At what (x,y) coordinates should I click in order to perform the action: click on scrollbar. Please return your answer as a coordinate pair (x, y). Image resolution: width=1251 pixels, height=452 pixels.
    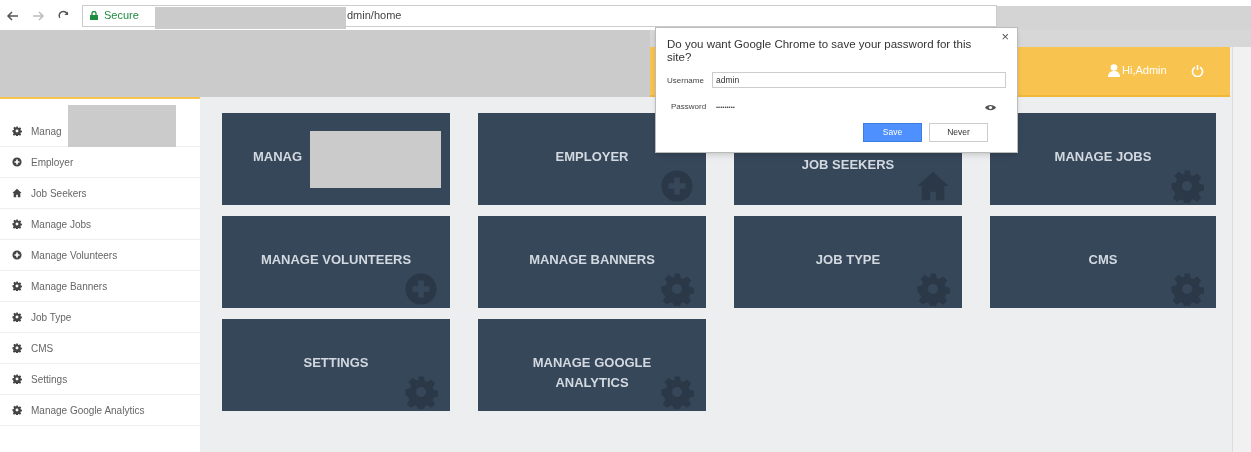
    Looking at the image, I should click on (1241, 249).